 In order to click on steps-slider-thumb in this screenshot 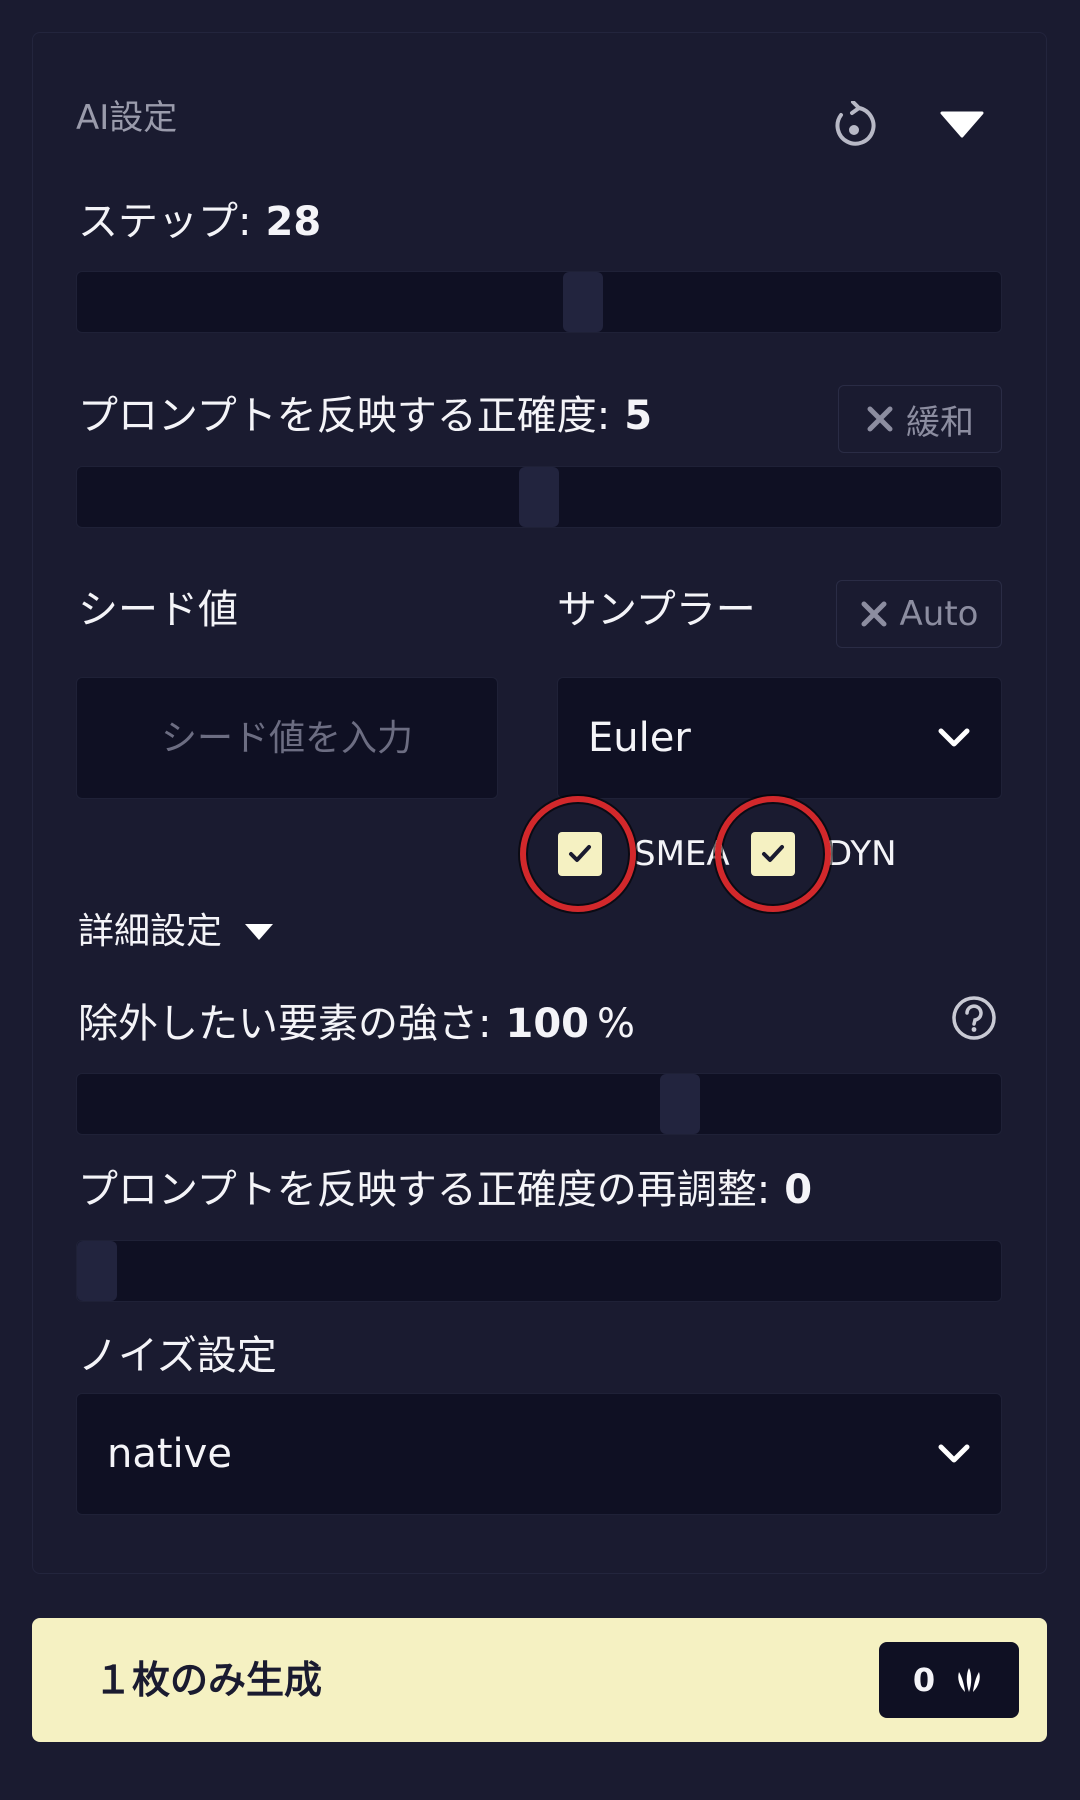, I will do `click(583, 302)`.